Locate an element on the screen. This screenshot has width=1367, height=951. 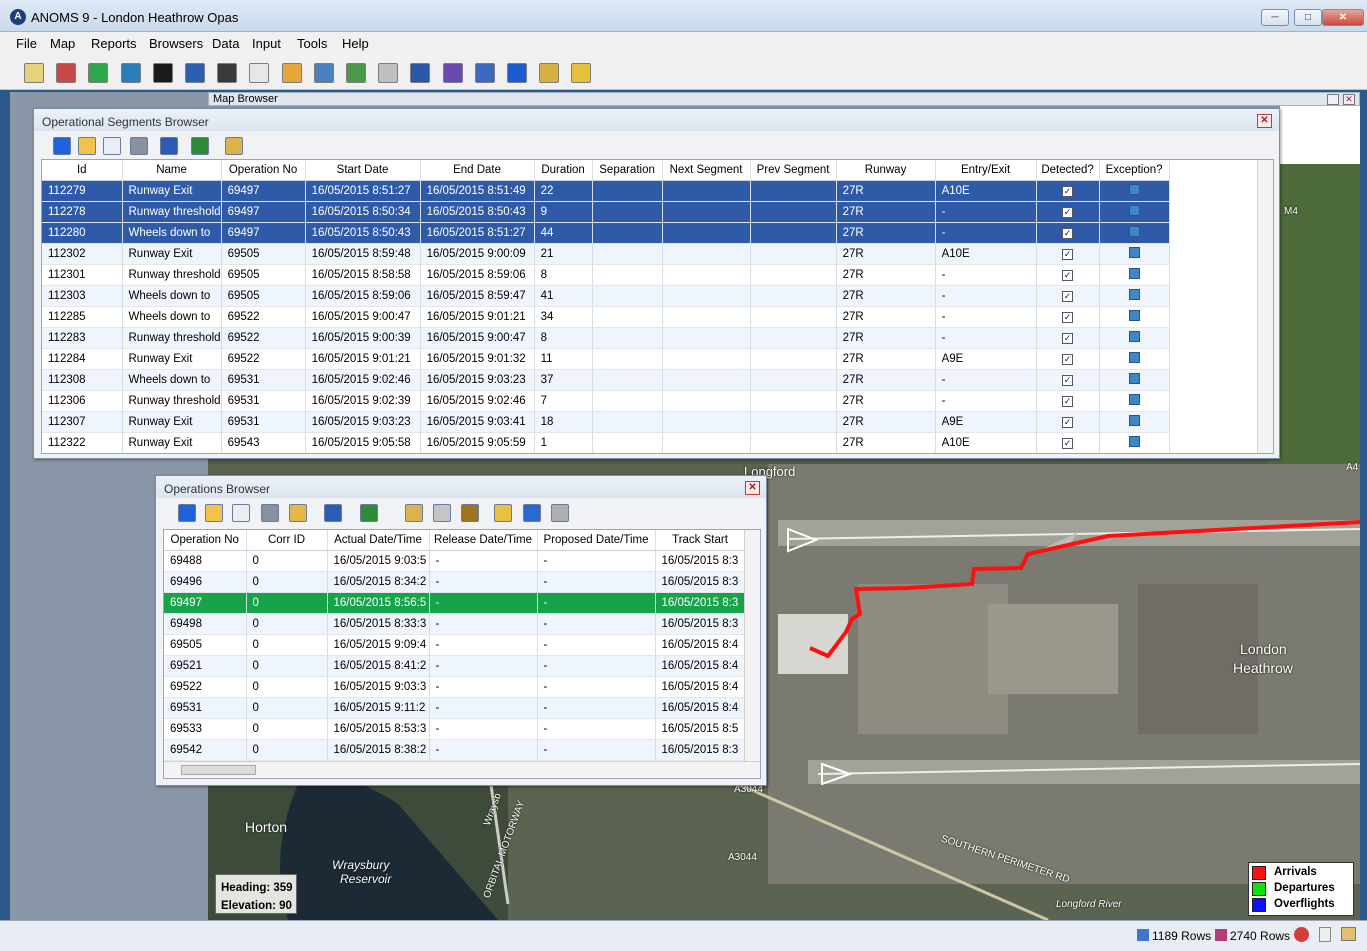
column-header: Proposed Date/Time is located at coordinates (596, 540).